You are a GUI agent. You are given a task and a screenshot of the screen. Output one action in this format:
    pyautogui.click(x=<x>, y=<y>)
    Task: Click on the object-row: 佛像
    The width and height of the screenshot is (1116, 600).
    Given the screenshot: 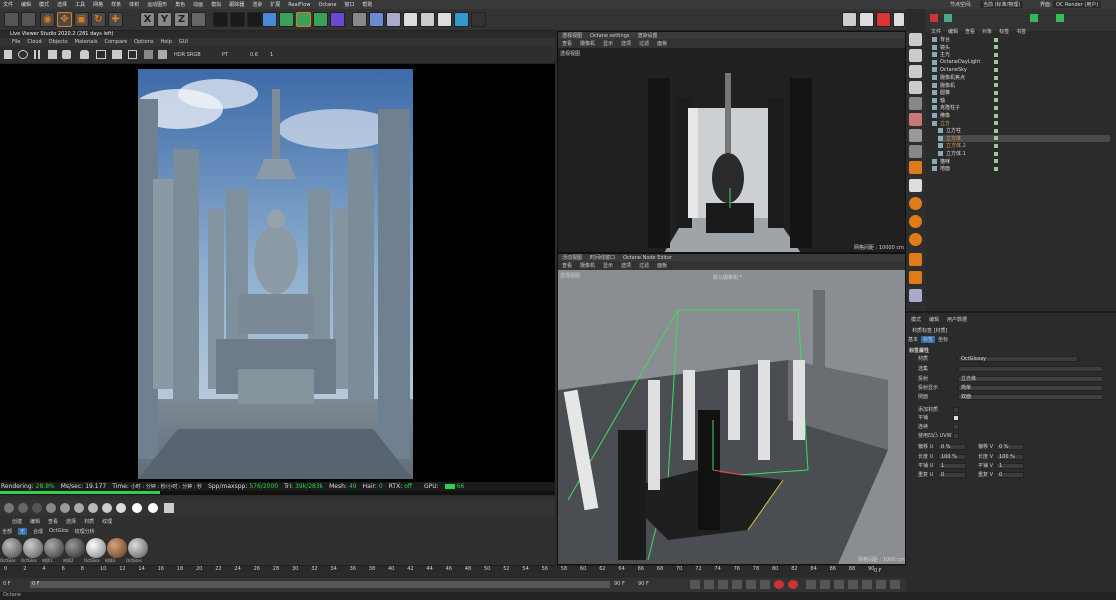 What is the action you would take?
    pyautogui.click(x=1021, y=115)
    